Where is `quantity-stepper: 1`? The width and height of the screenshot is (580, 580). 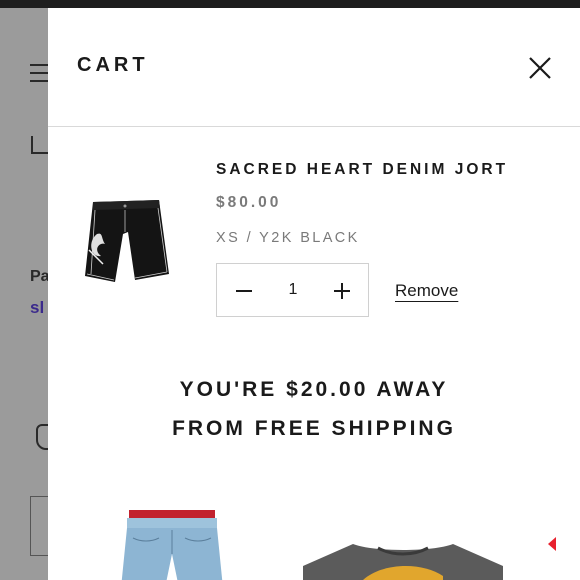
quantity-stepper: 1 is located at coordinates (292, 290).